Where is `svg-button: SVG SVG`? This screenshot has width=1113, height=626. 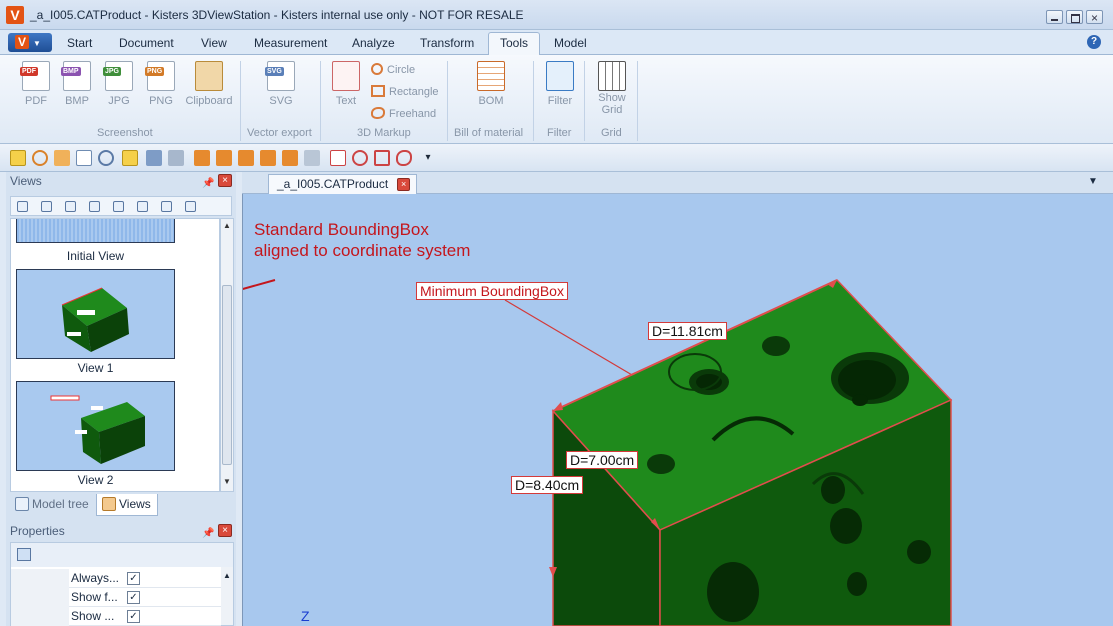
svg-button: SVG SVG is located at coordinates (281, 84).